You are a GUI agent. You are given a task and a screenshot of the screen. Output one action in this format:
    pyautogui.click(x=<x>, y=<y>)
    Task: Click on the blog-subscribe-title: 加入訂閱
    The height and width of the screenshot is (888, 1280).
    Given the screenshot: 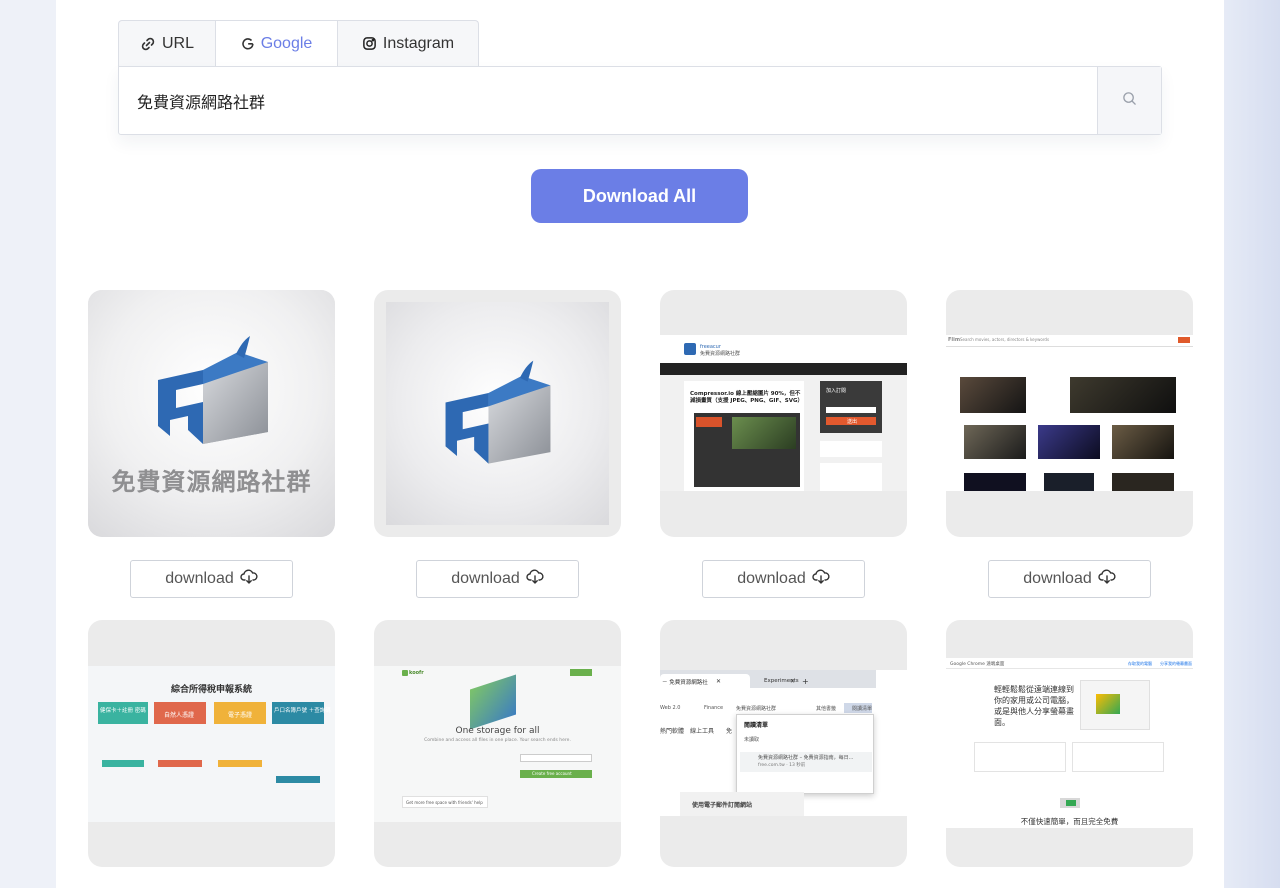 What is the action you would take?
    pyautogui.click(x=836, y=391)
    